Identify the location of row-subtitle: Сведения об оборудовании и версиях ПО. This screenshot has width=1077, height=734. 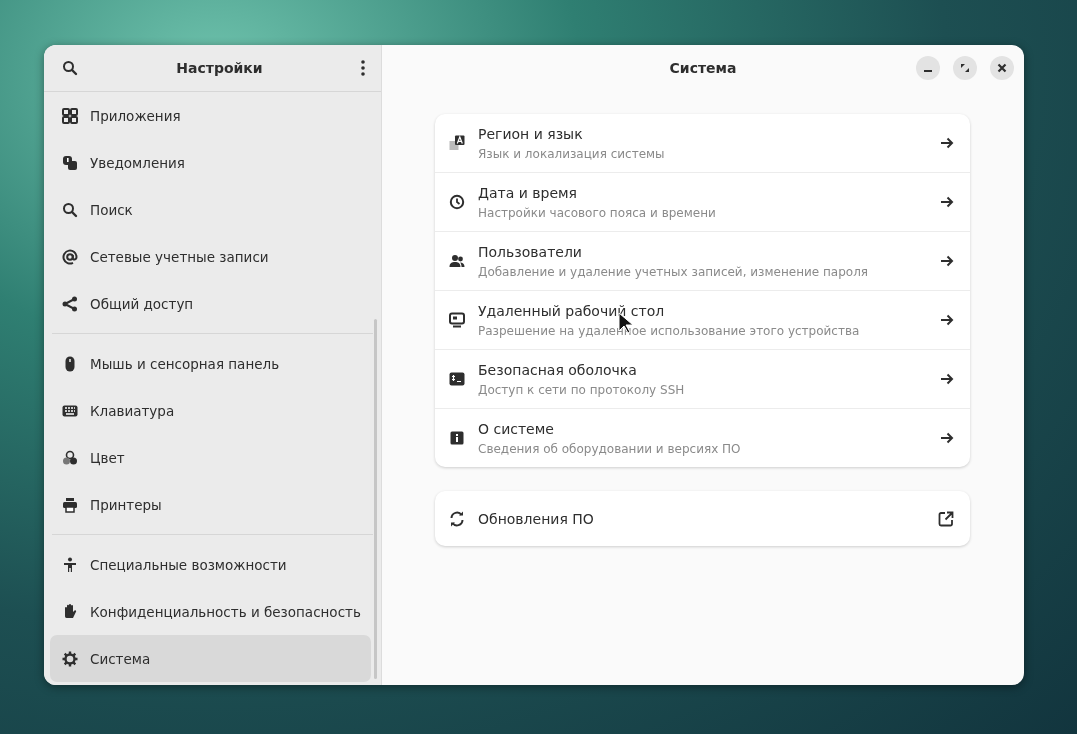
(610, 448).